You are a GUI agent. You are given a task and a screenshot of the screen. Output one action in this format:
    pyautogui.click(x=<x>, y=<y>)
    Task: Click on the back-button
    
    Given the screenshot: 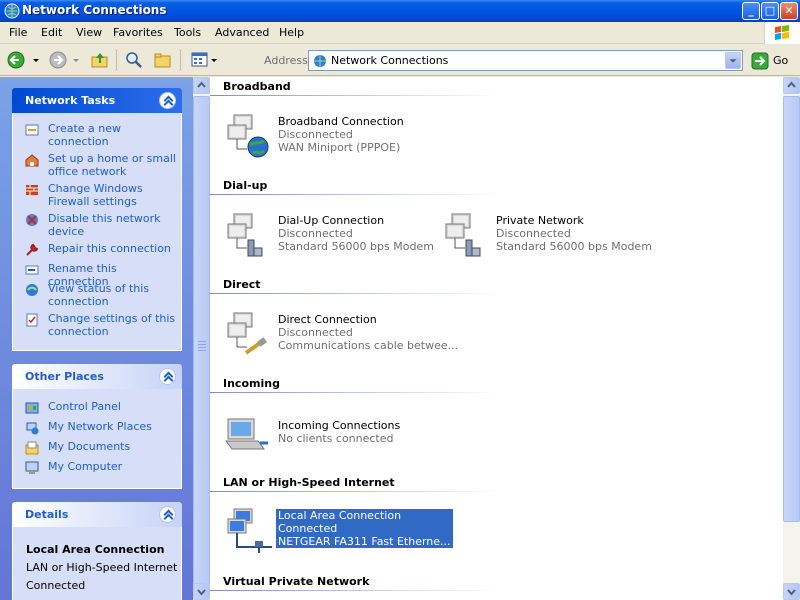 What is the action you would take?
    pyautogui.click(x=24, y=60)
    